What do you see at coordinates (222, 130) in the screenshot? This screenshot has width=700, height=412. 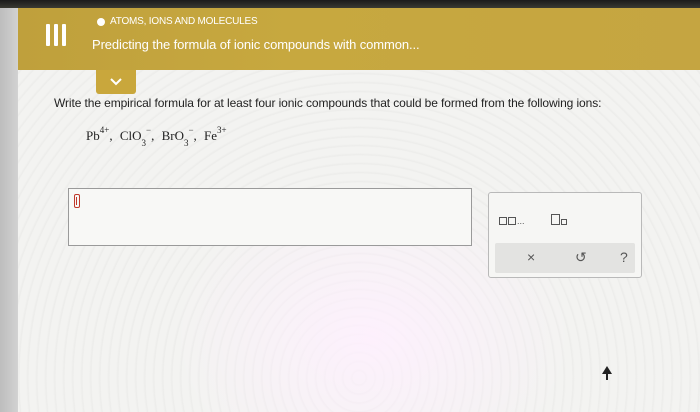 I see `ion-charge: 3+` at bounding box center [222, 130].